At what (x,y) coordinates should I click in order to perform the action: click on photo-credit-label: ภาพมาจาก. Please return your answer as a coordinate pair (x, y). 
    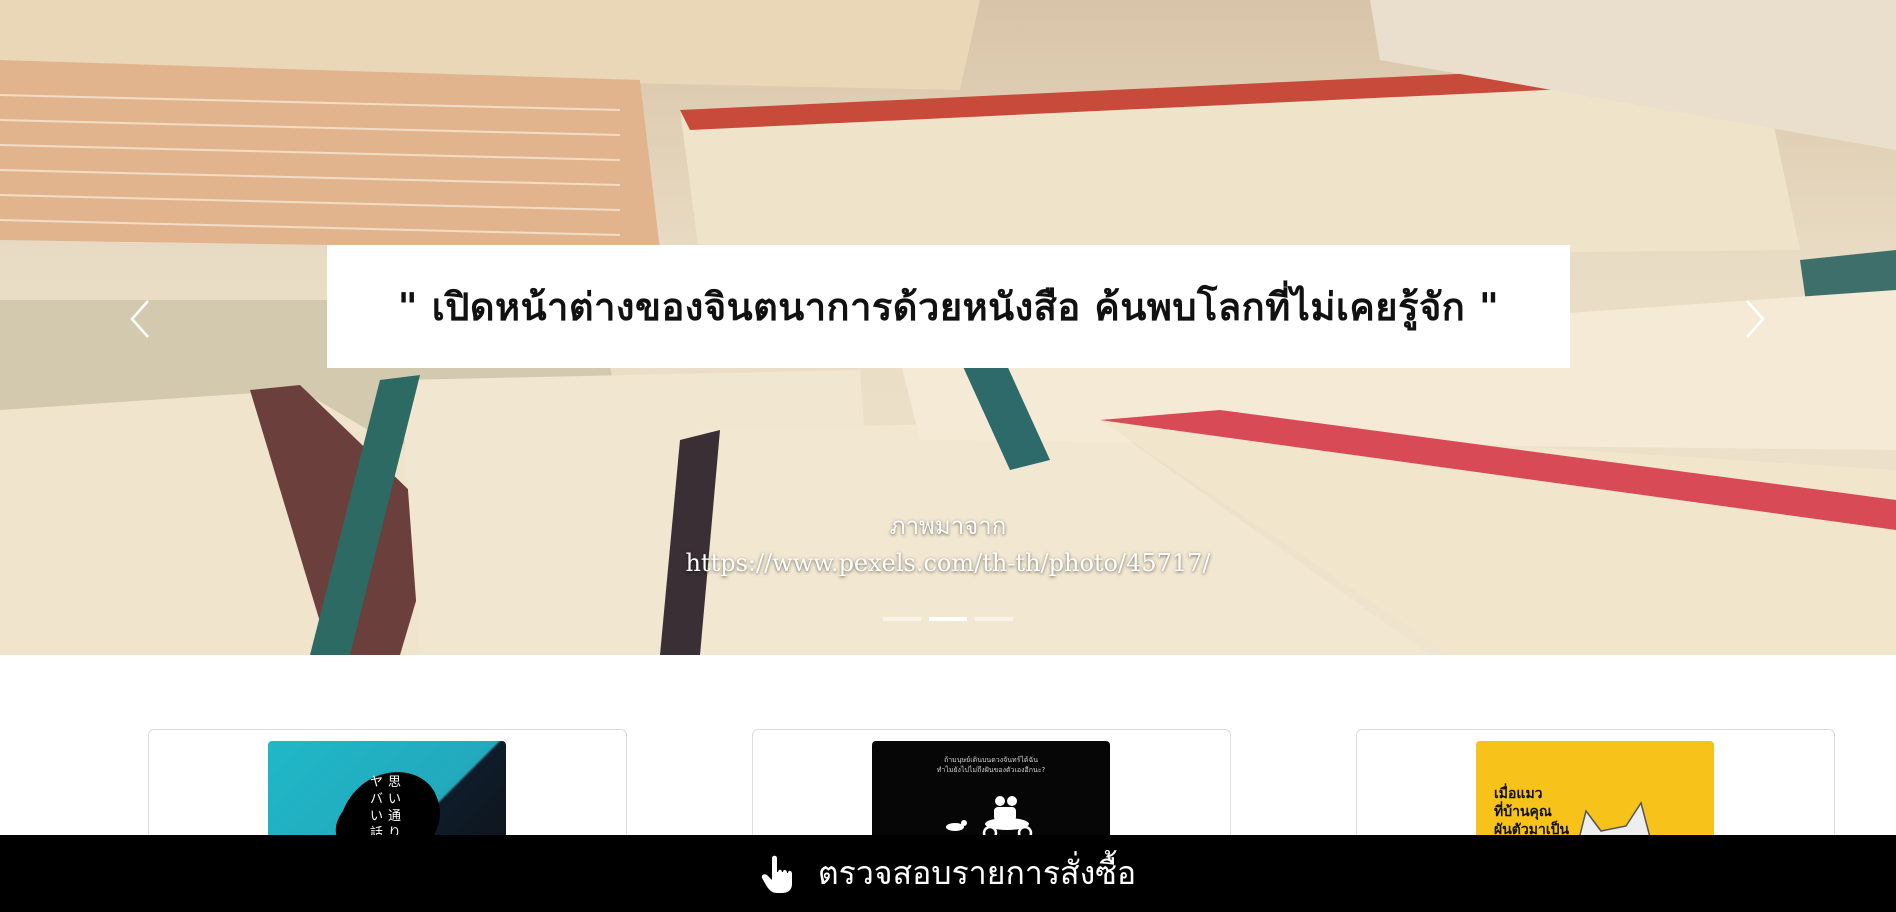
    Looking at the image, I should click on (948, 526).